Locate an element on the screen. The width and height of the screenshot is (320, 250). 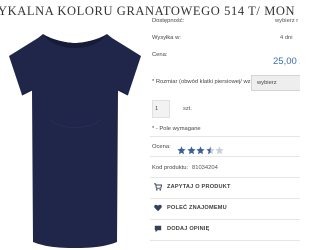
required-note: * - Pole wymagane is located at coordinates (176, 129).